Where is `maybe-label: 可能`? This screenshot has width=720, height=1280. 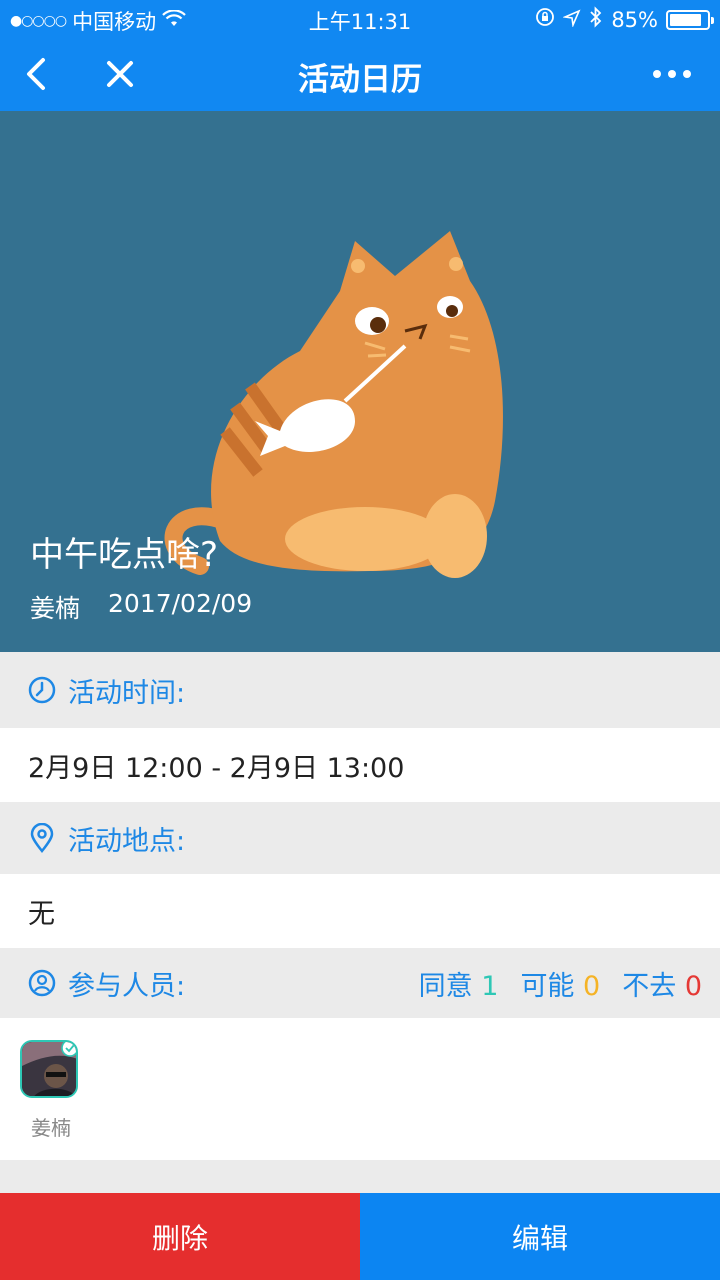
maybe-label: 可能 is located at coordinates (547, 986).